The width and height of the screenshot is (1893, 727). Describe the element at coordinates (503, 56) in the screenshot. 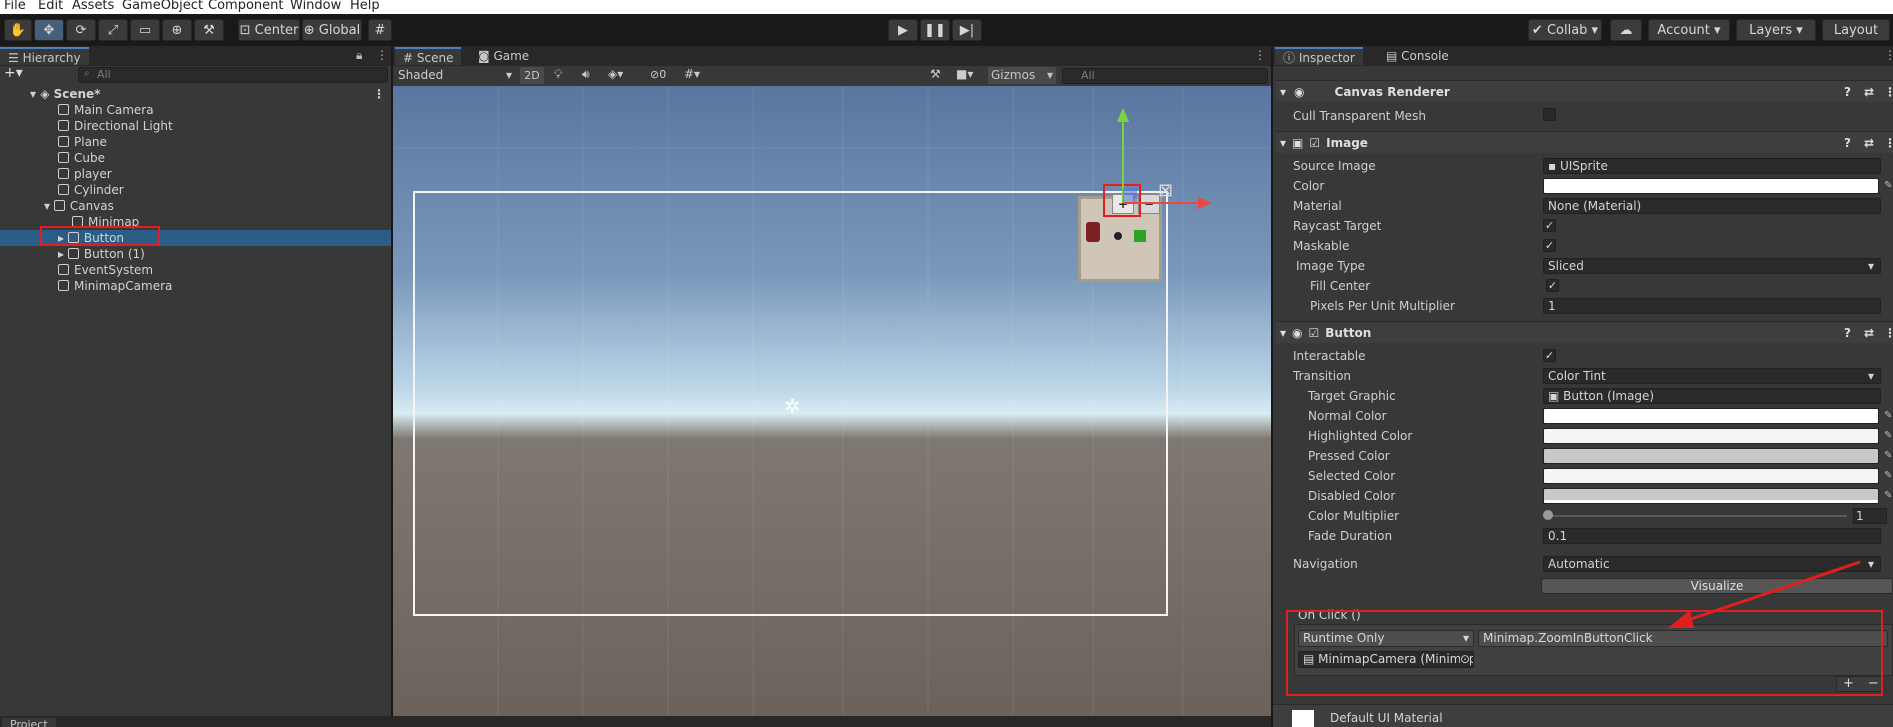

I see `tab-game: ◙ Game` at that location.